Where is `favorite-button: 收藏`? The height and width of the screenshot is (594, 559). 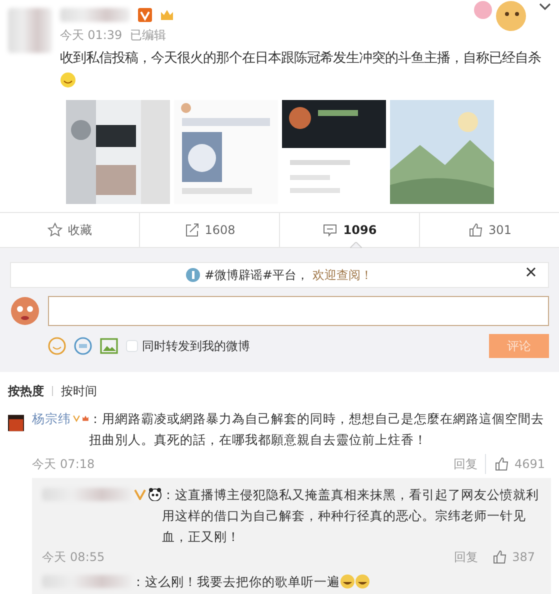
favorite-button: 收藏 is located at coordinates (69, 230).